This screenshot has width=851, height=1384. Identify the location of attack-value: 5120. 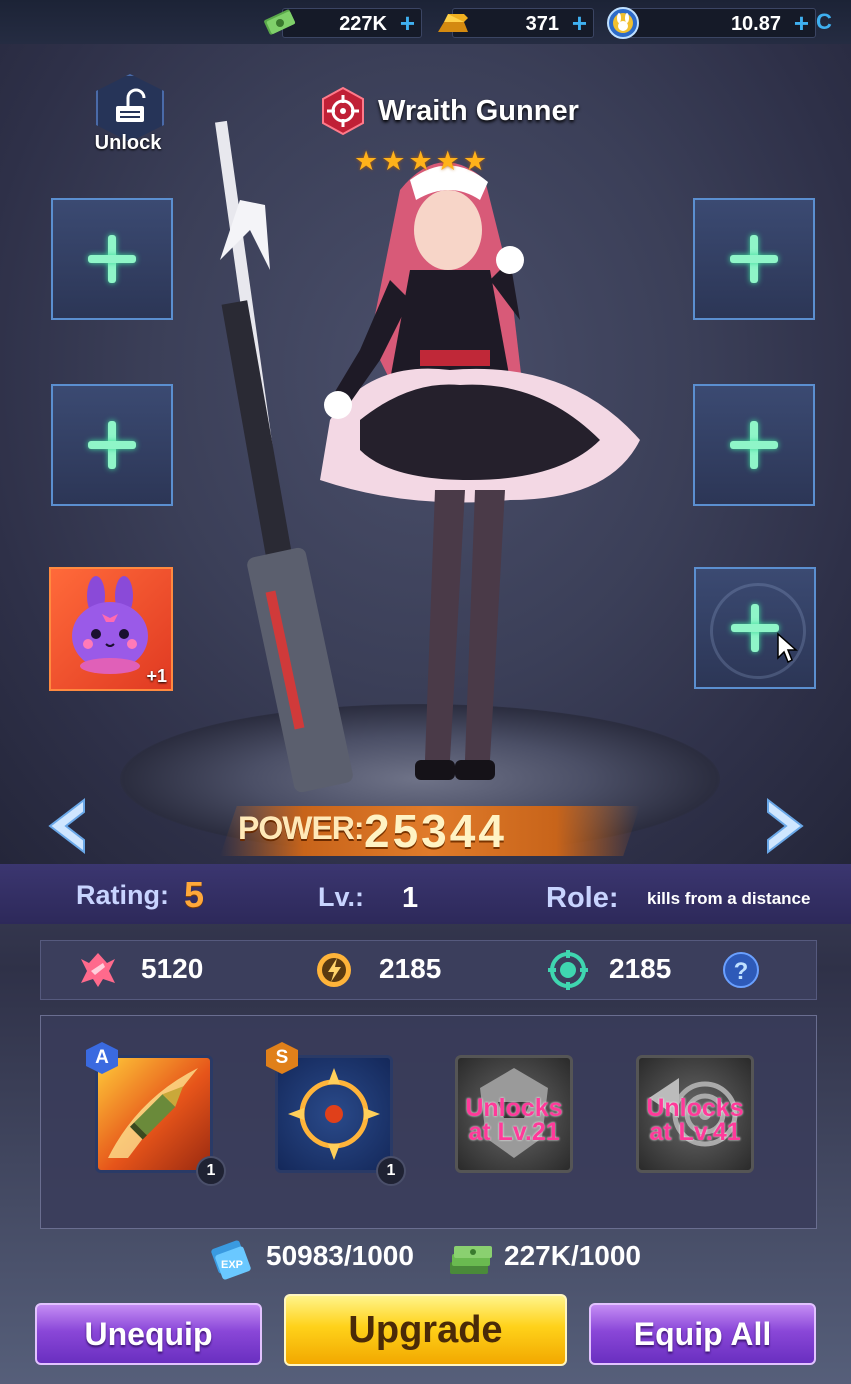
(172, 968).